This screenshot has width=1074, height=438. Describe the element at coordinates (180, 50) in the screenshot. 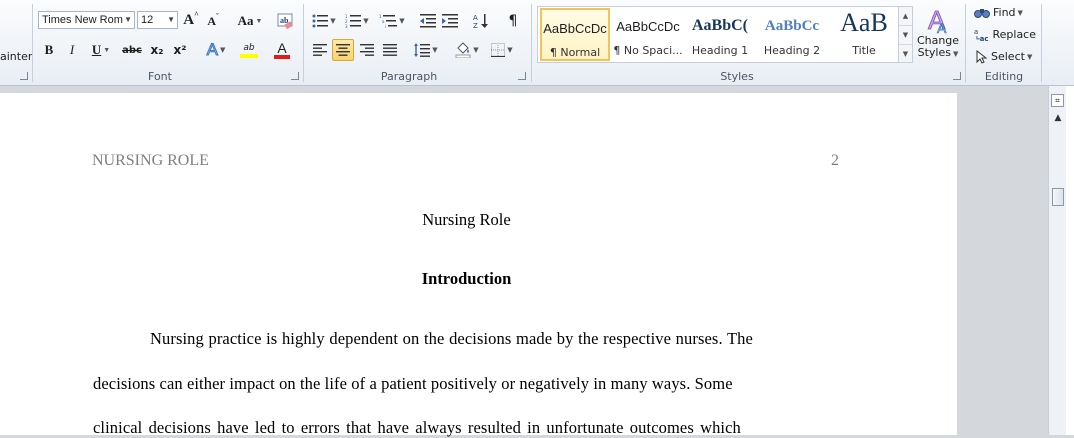

I see `superscript-button: x²` at that location.